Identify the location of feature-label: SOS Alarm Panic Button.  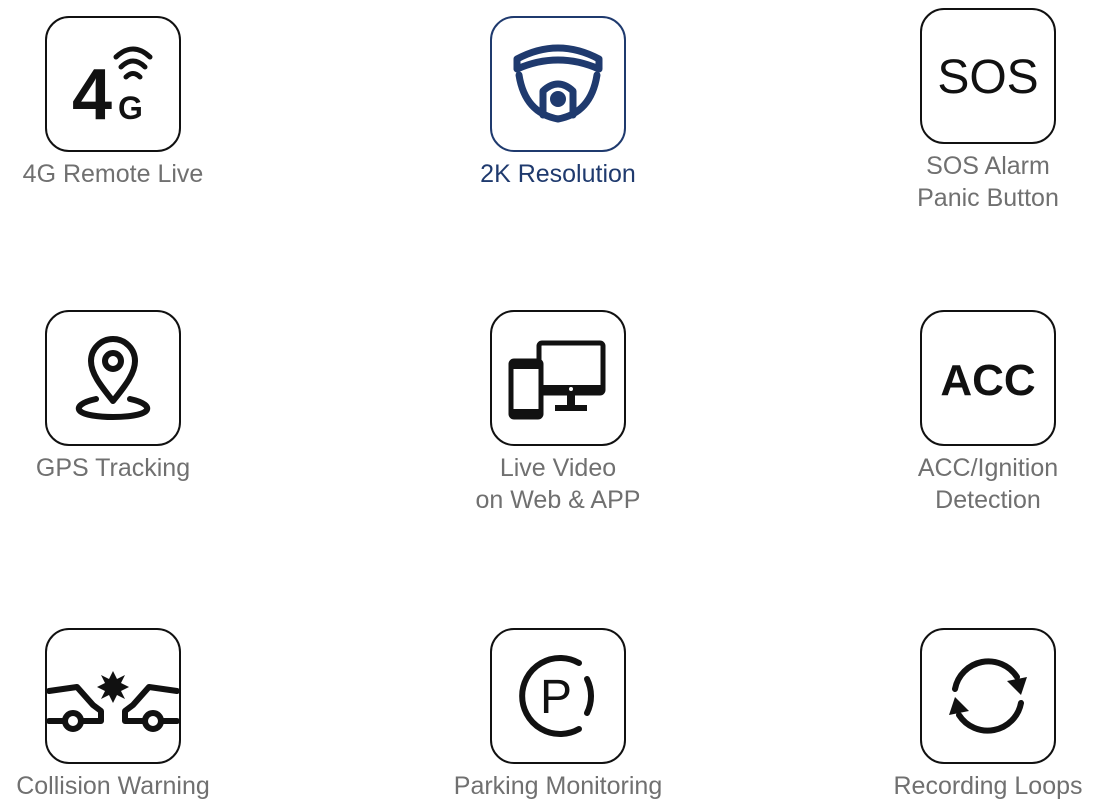
(988, 182).